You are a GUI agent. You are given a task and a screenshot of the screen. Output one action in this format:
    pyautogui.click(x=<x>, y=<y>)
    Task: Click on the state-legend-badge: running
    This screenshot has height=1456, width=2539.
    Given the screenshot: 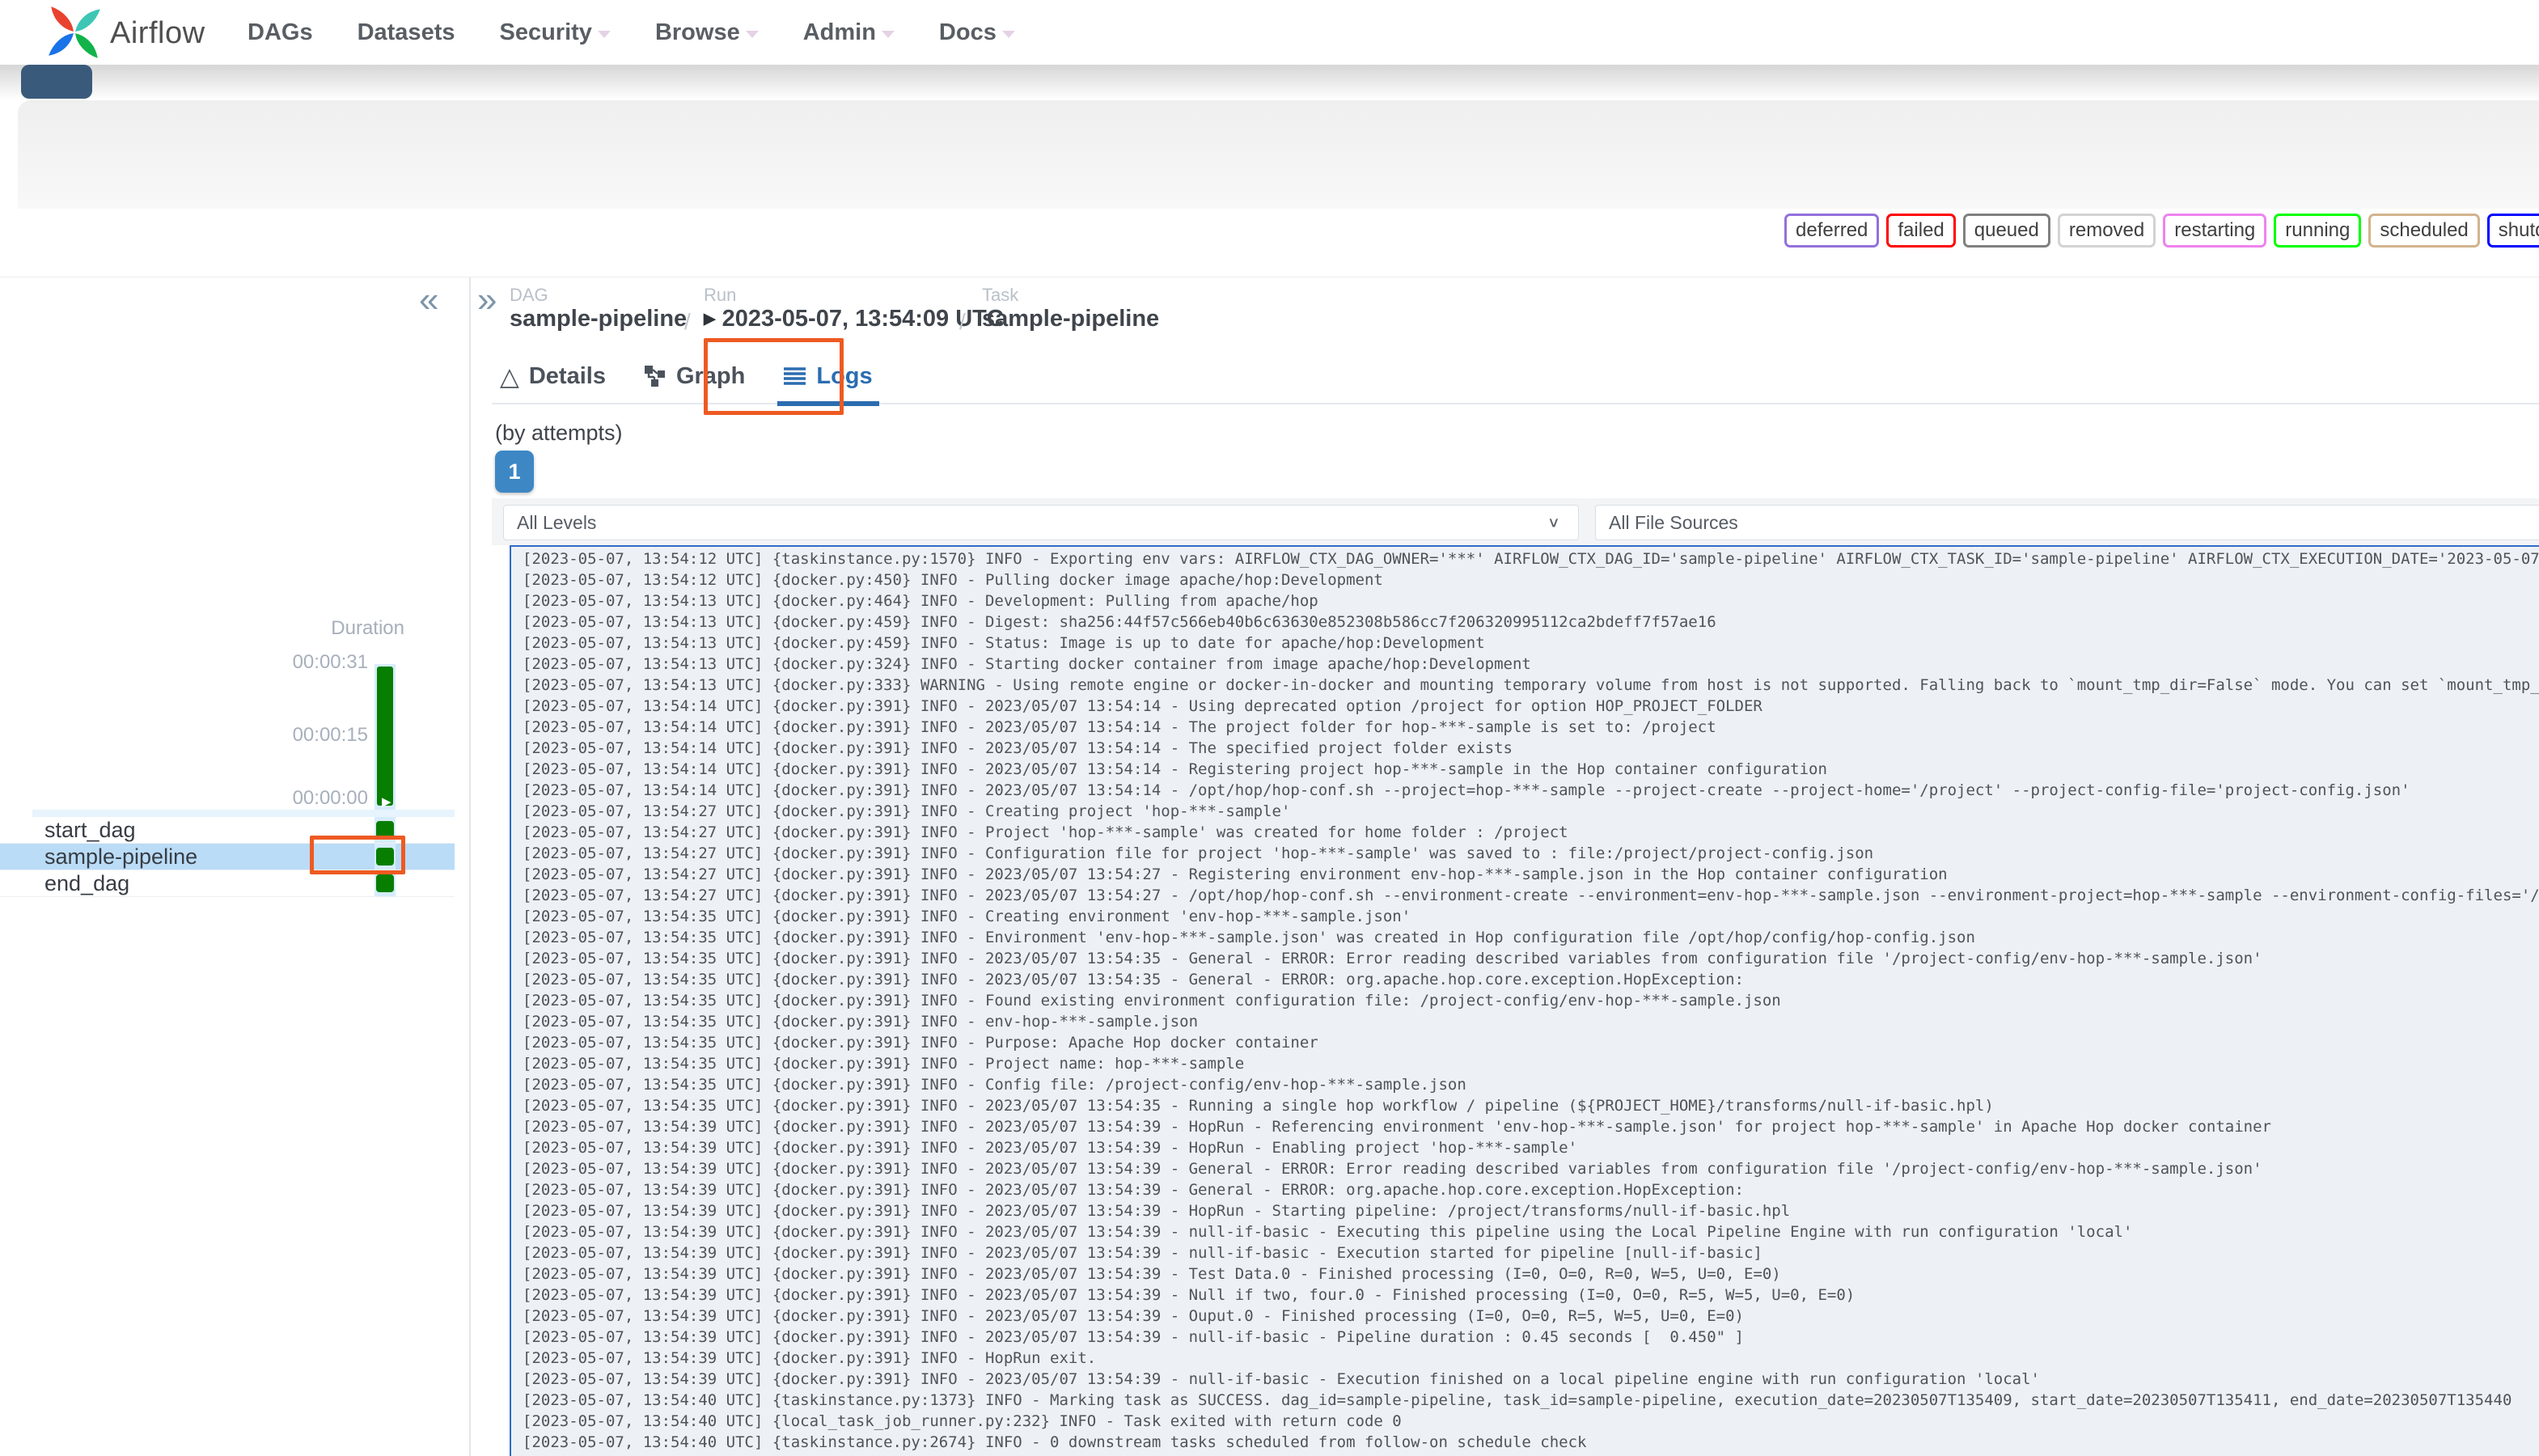 What is the action you would take?
    pyautogui.click(x=2318, y=231)
    